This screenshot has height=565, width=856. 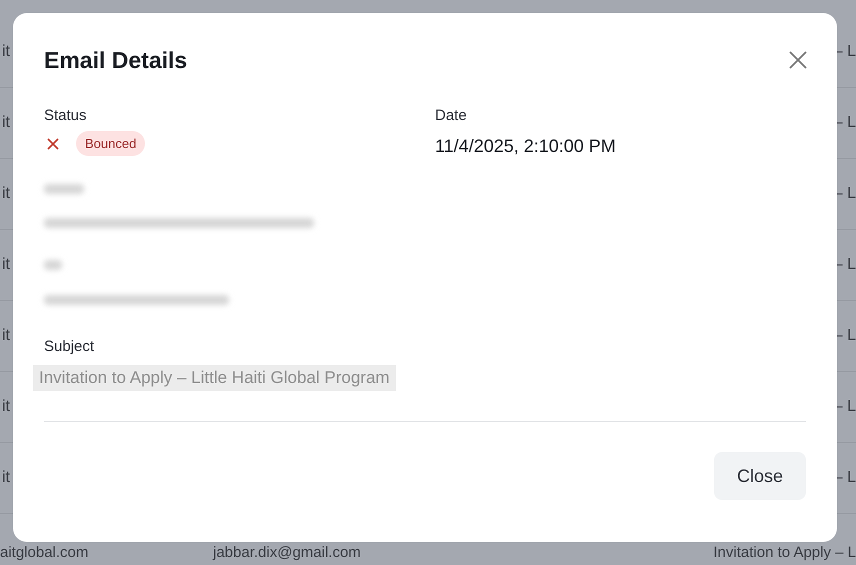 What do you see at coordinates (116, 60) in the screenshot?
I see `dialog-title: Email Details` at bounding box center [116, 60].